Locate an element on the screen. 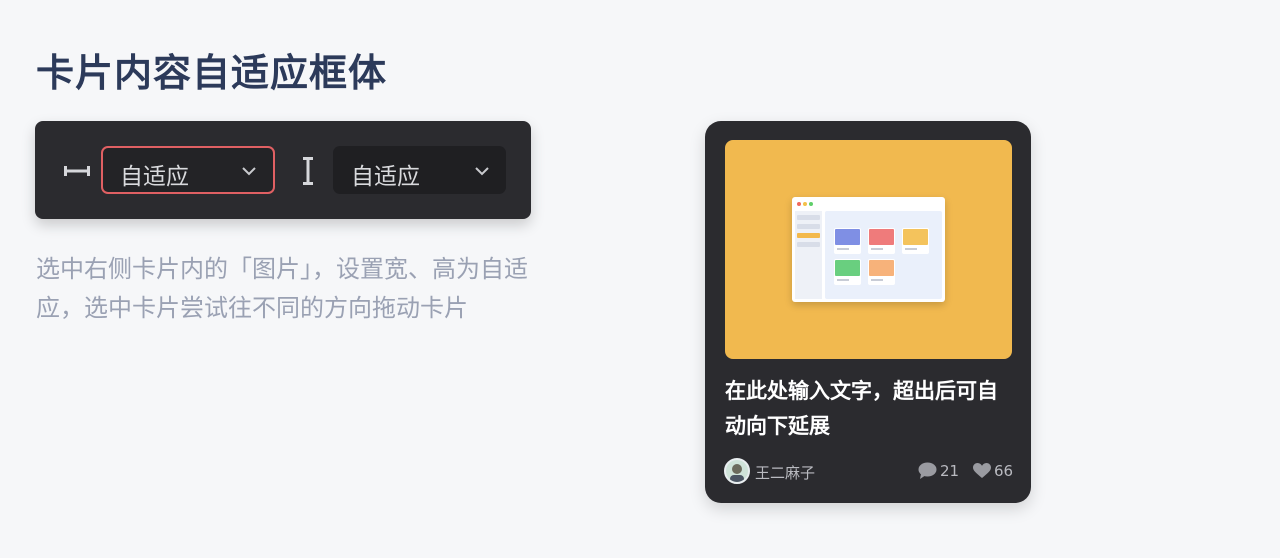 The image size is (1280, 558). width-icon is located at coordinates (77, 171).